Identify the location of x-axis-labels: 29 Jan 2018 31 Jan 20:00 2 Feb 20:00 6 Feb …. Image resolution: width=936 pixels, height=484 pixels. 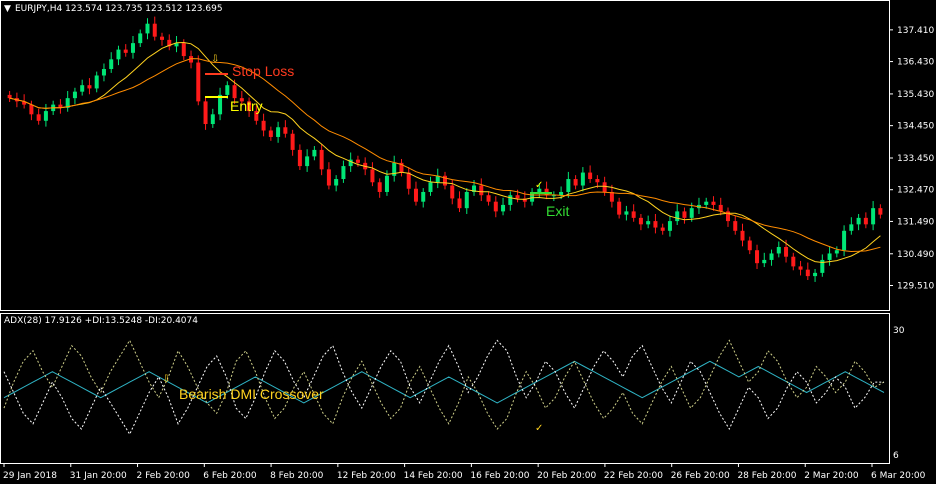
(464, 472).